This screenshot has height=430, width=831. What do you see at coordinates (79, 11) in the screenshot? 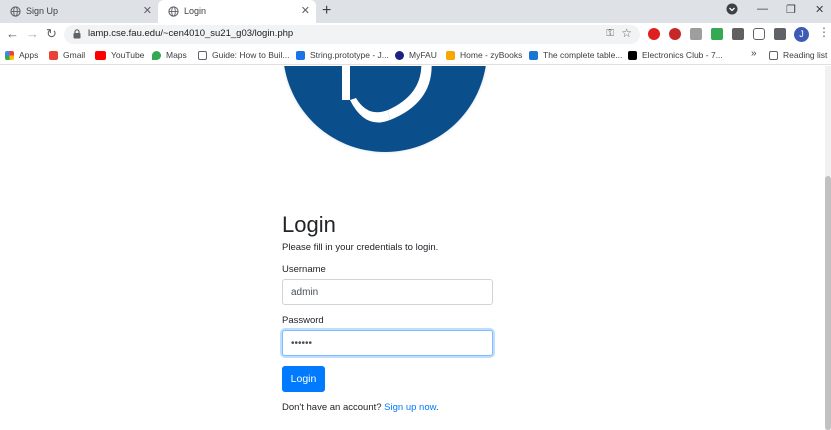
I see `tab-sign-up: Sign Up ✕` at bounding box center [79, 11].